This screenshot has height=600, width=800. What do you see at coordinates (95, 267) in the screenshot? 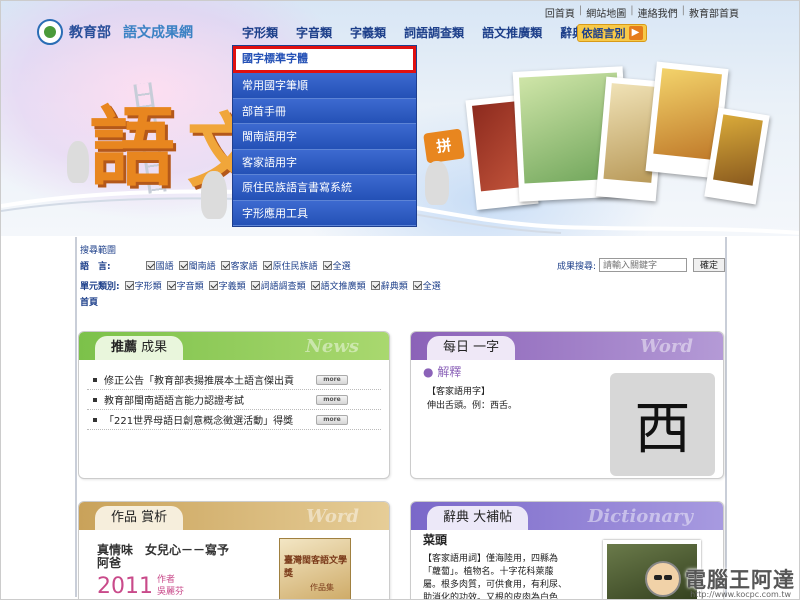
I see `language-label: 語 言:` at bounding box center [95, 267].